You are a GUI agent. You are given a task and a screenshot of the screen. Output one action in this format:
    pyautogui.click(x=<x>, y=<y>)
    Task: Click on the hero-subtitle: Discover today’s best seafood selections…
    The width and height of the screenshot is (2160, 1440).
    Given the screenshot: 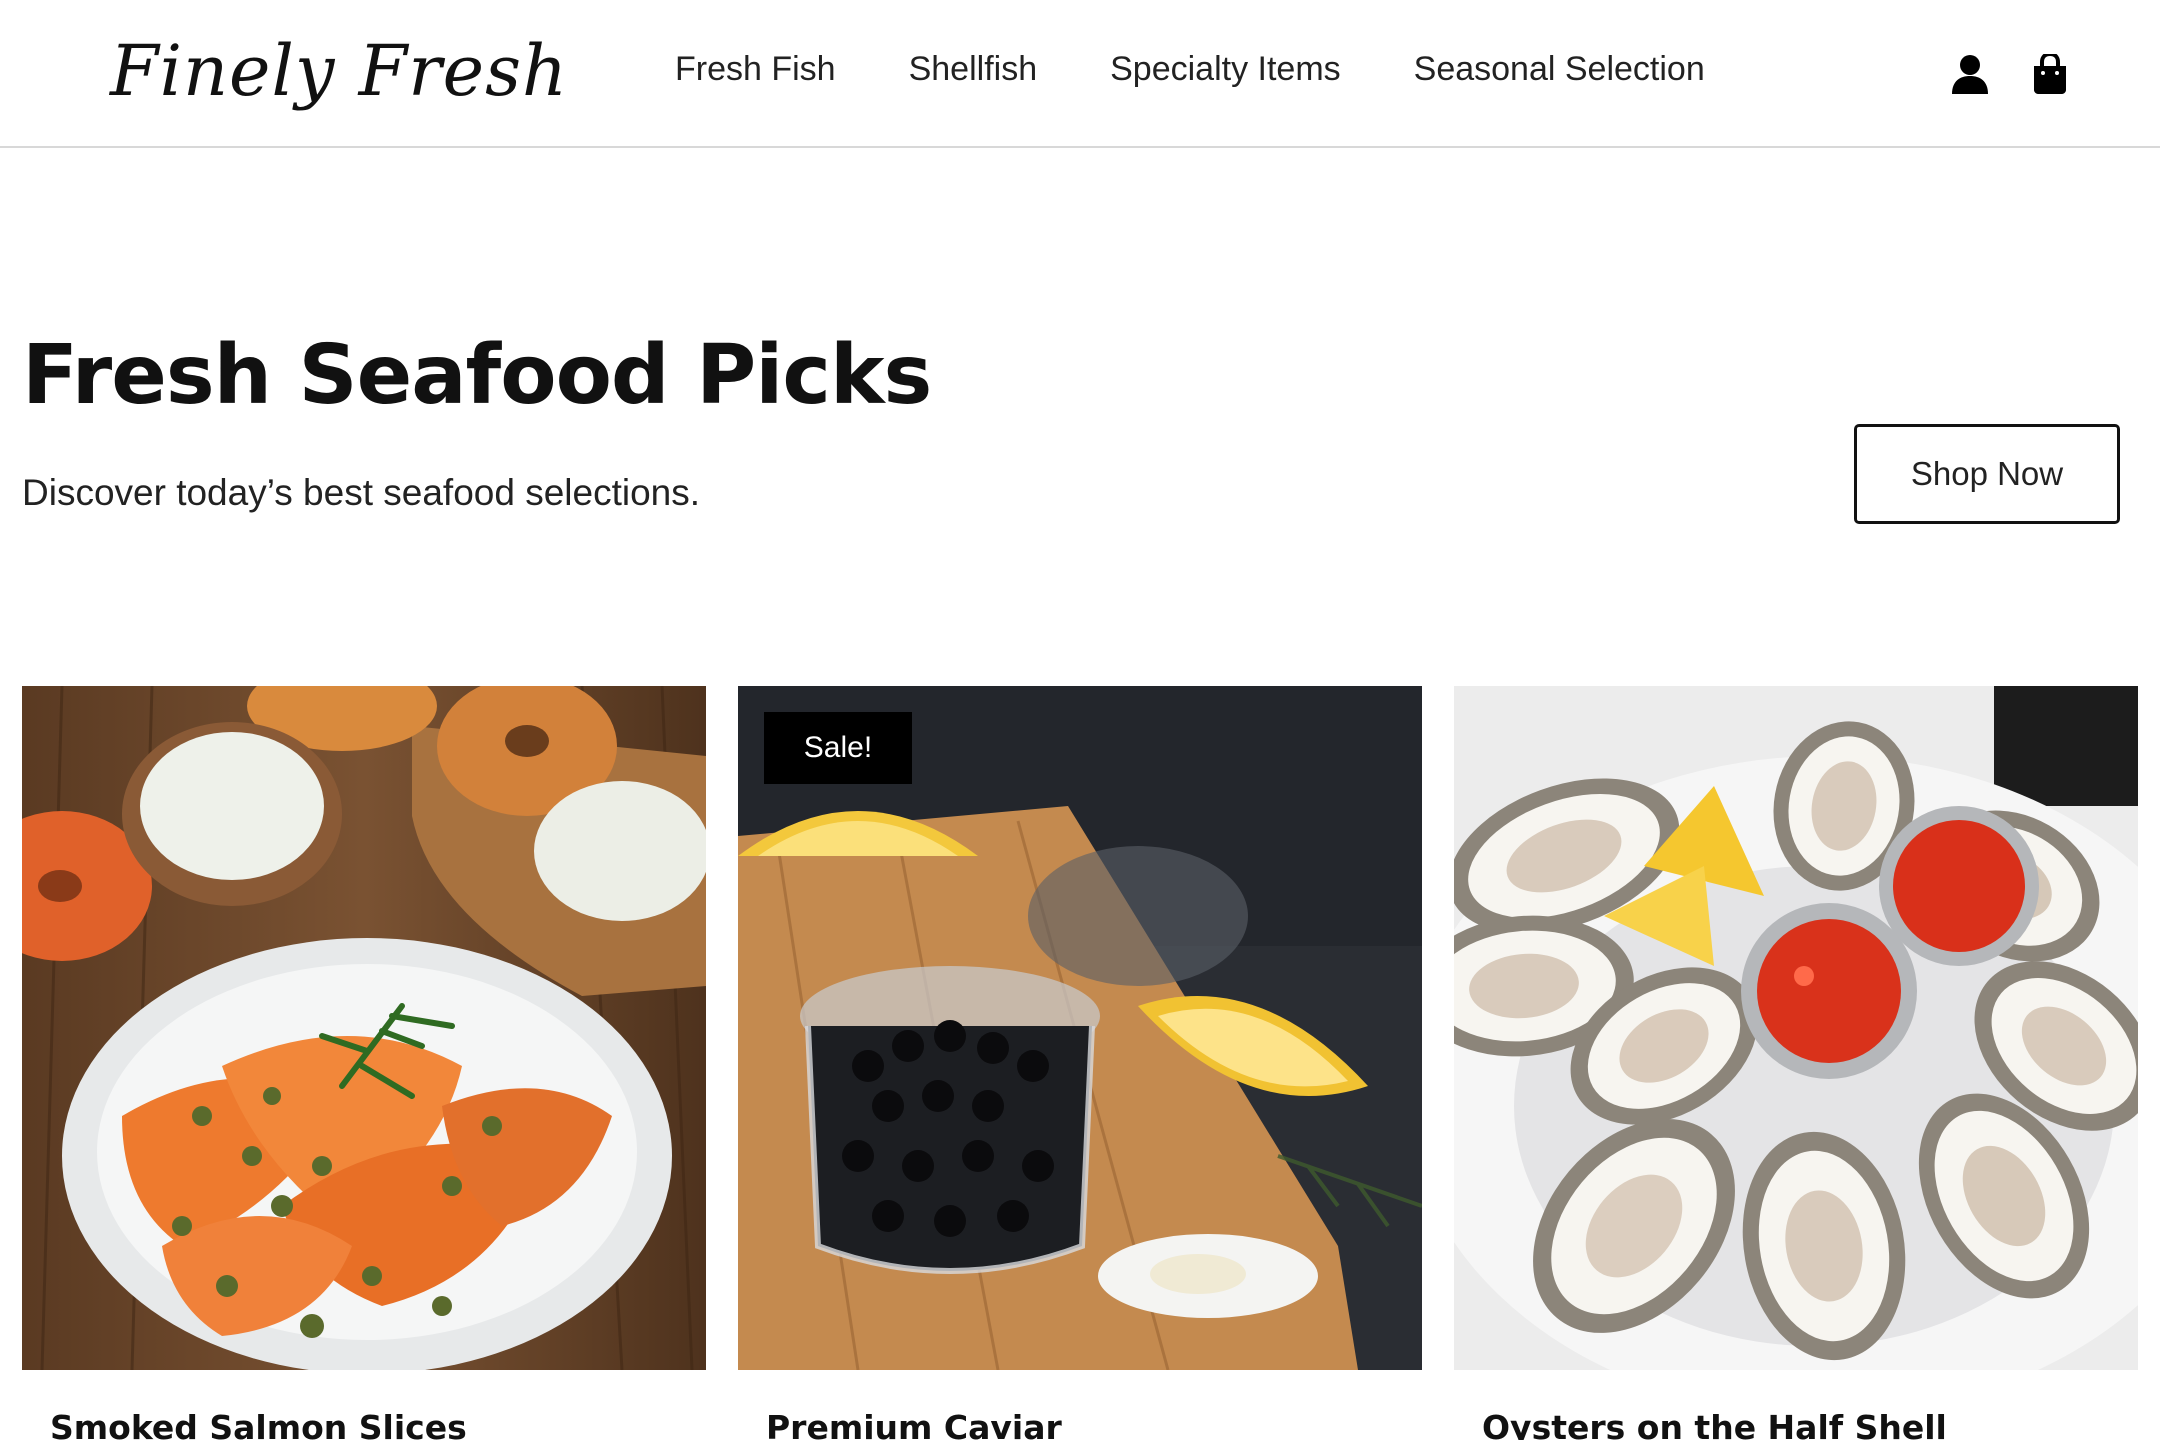 What is the action you would take?
    pyautogui.click(x=361, y=492)
    